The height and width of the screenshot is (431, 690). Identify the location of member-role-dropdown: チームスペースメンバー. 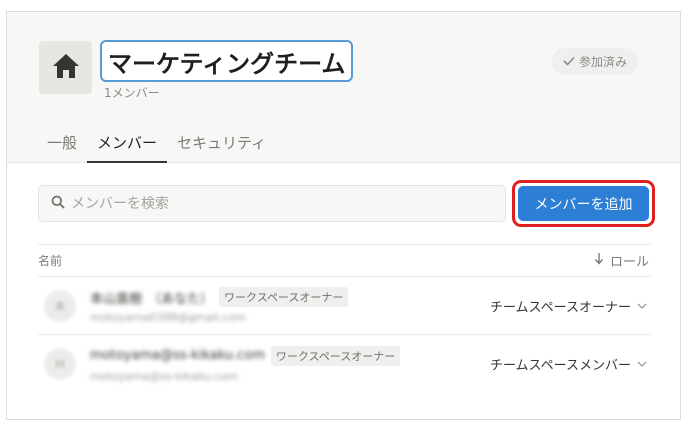
(568, 364).